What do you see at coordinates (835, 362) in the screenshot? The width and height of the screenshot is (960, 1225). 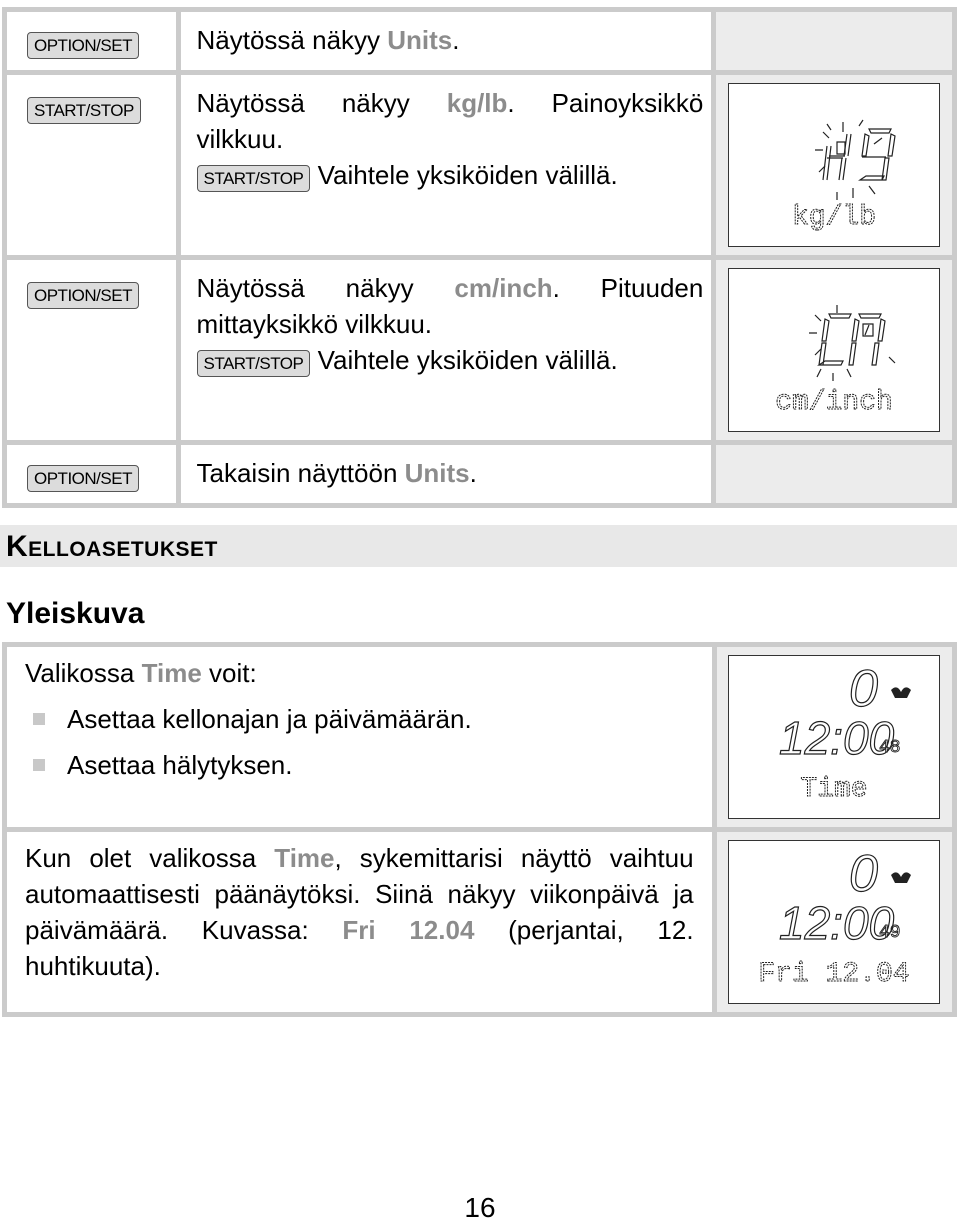 I see `blinking-cm-digits-icon: cm/inch` at bounding box center [835, 362].